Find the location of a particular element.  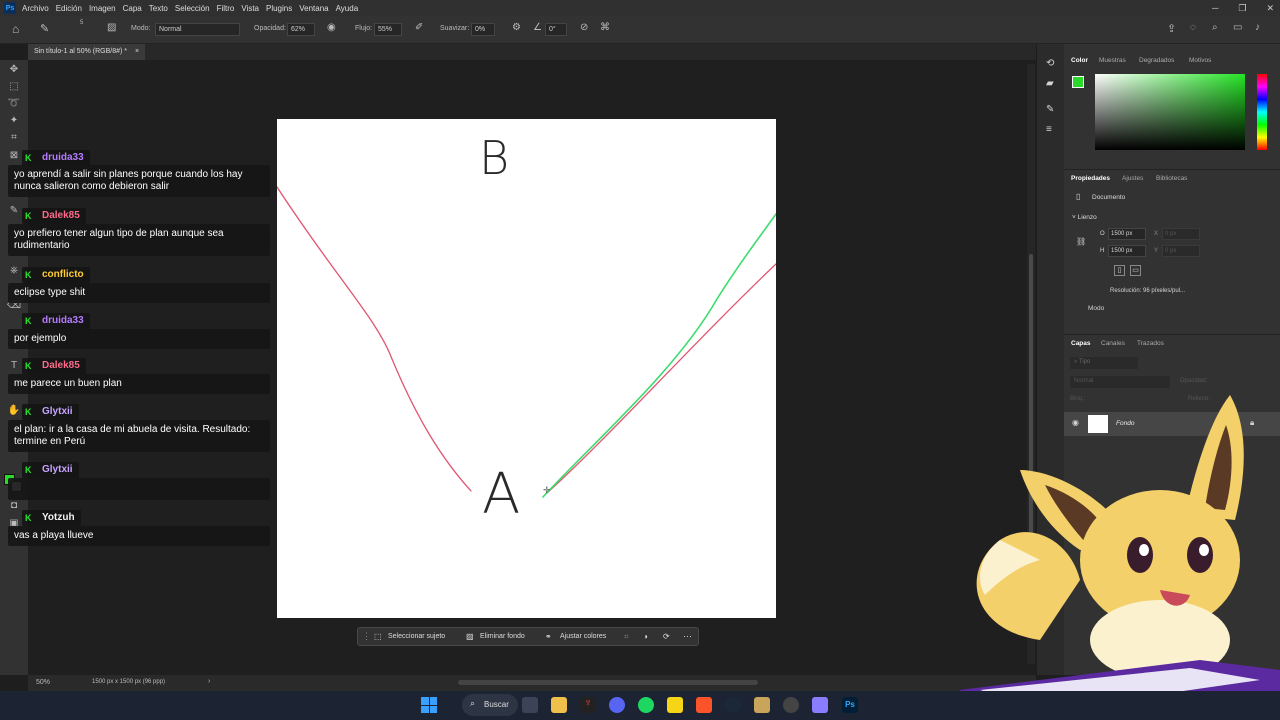

tab-degradados: Degradados is located at coordinates (1156, 60).